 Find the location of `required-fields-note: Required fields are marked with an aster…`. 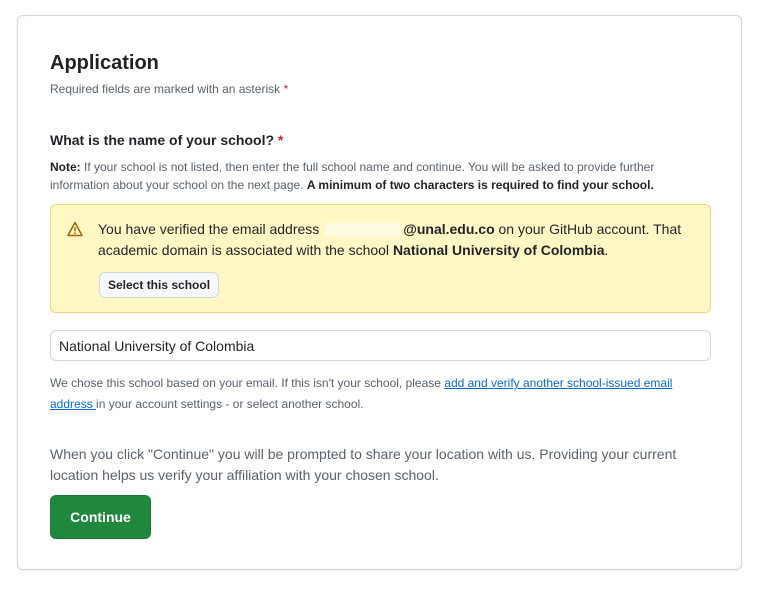

required-fields-note: Required fields are marked with an aster… is located at coordinates (169, 89).